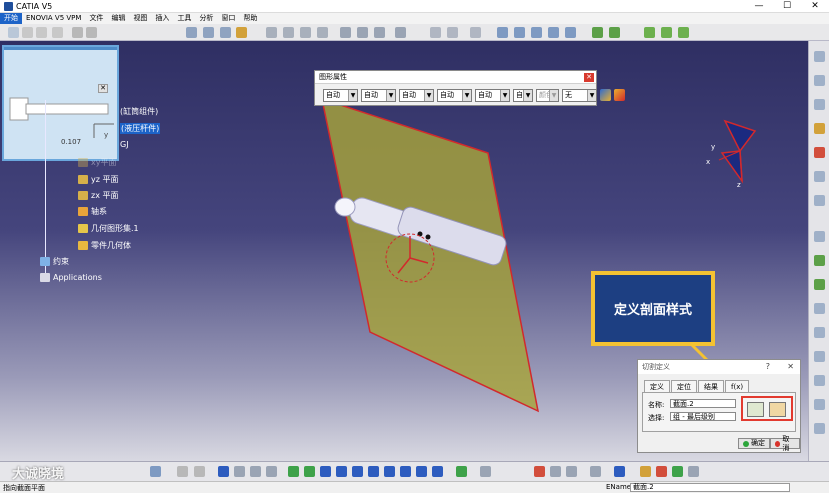  Describe the element at coordinates (103, 88) in the screenshot. I see `preview-close-button: ✕` at that location.